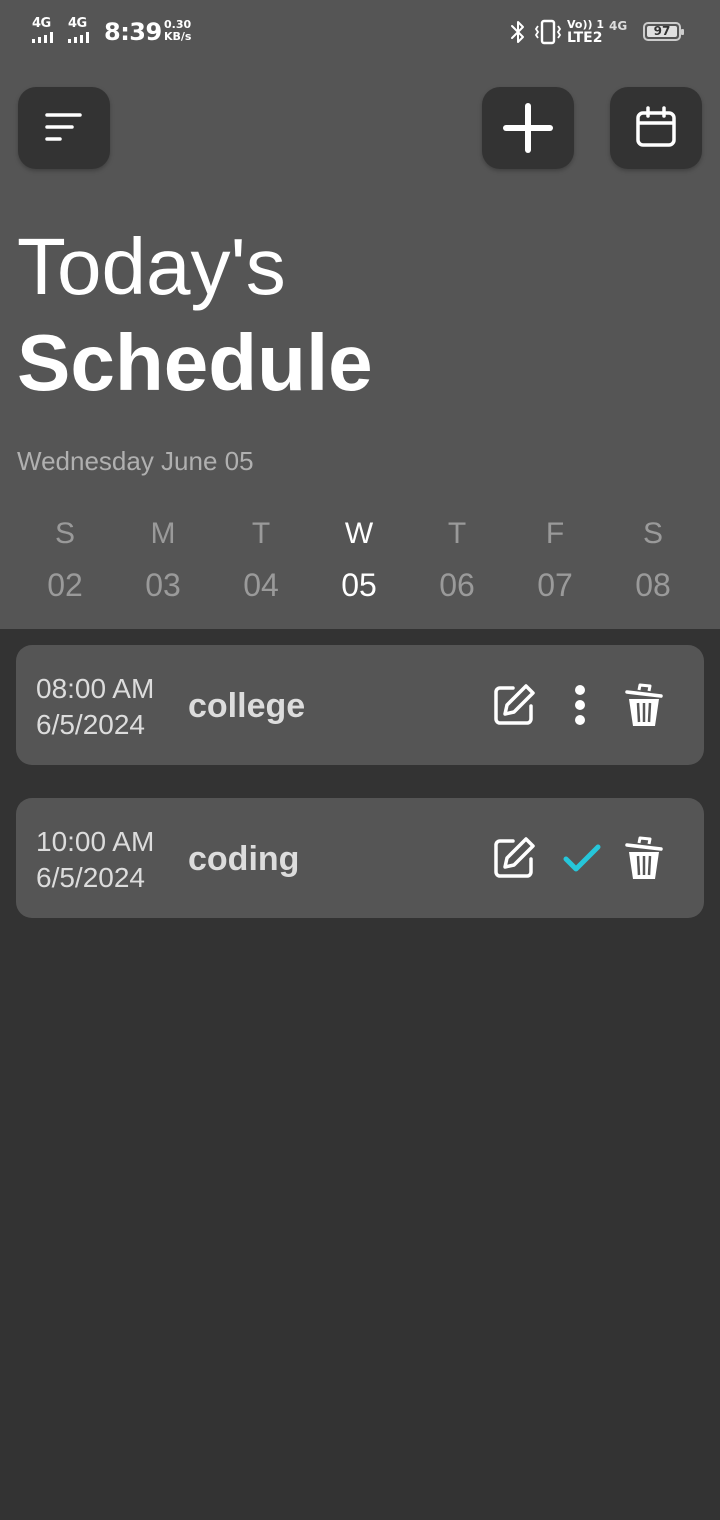 Image resolution: width=720 pixels, height=1520 pixels. What do you see at coordinates (555, 533) in the screenshot?
I see `day-name: F` at bounding box center [555, 533].